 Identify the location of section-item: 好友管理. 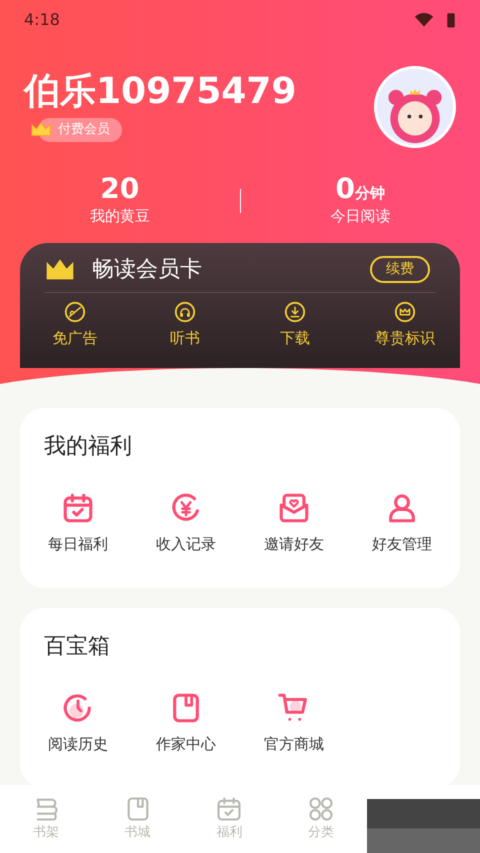
(402, 523).